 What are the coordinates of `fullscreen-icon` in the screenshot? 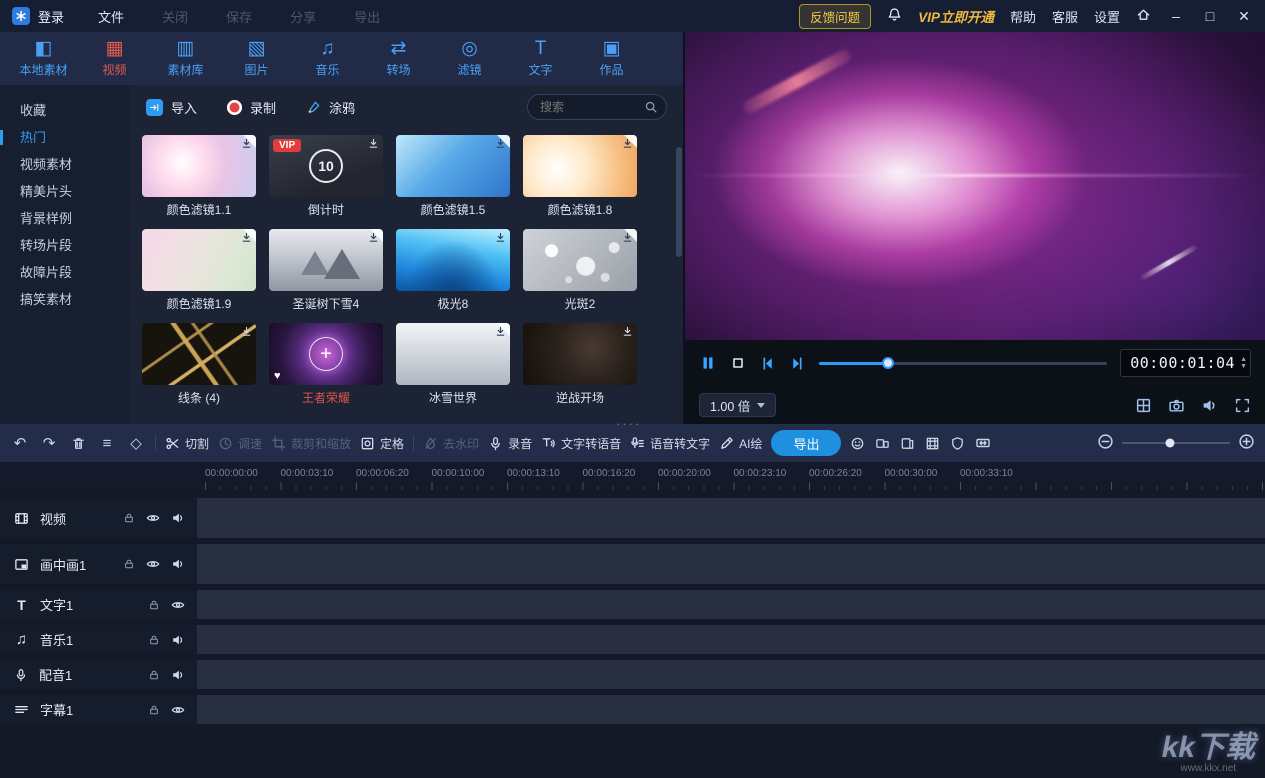 It's located at (1242, 405).